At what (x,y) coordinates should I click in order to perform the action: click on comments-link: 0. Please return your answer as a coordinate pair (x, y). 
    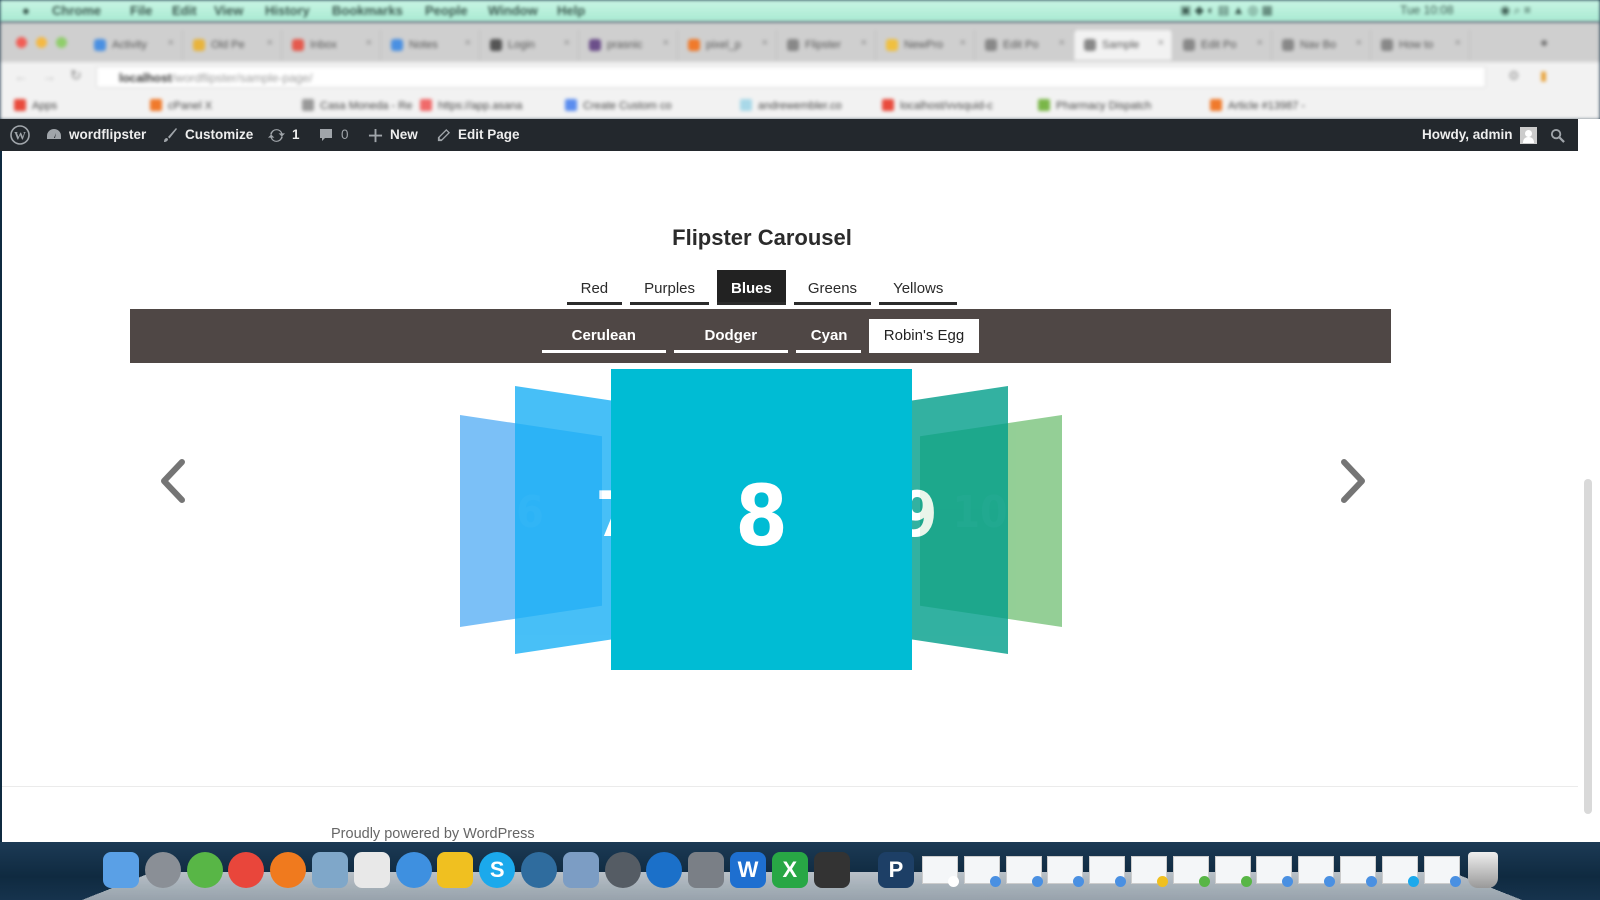
    Looking at the image, I should click on (333, 135).